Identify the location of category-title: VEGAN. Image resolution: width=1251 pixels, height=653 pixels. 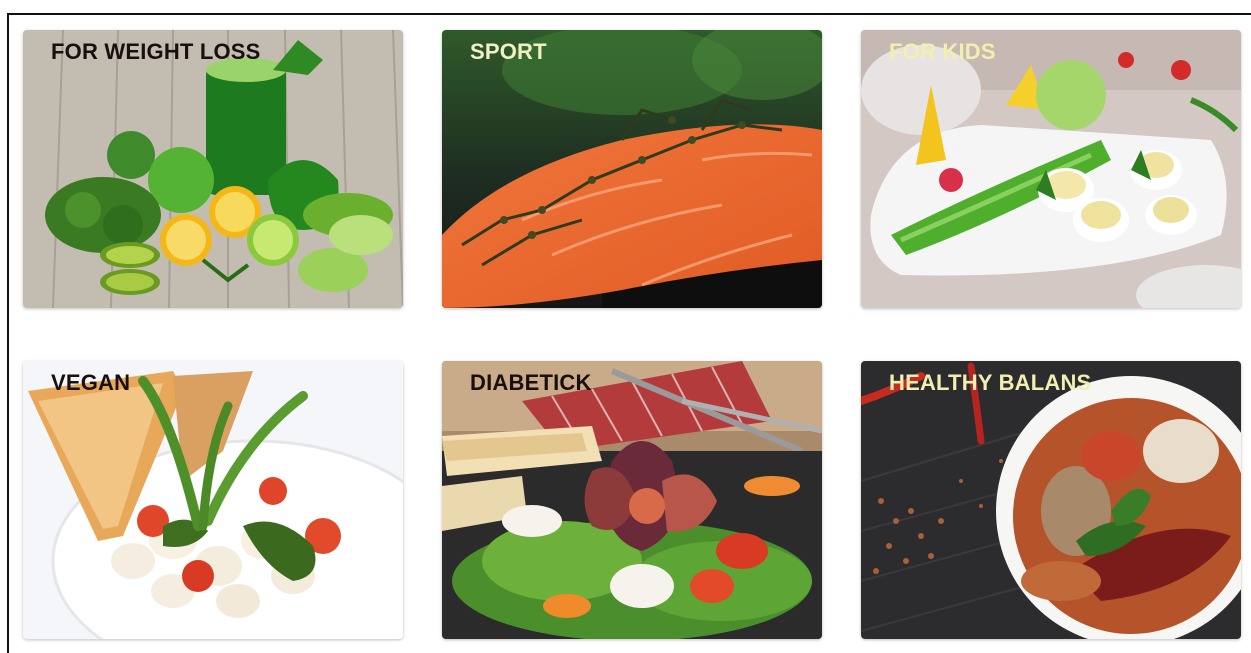
(91, 382).